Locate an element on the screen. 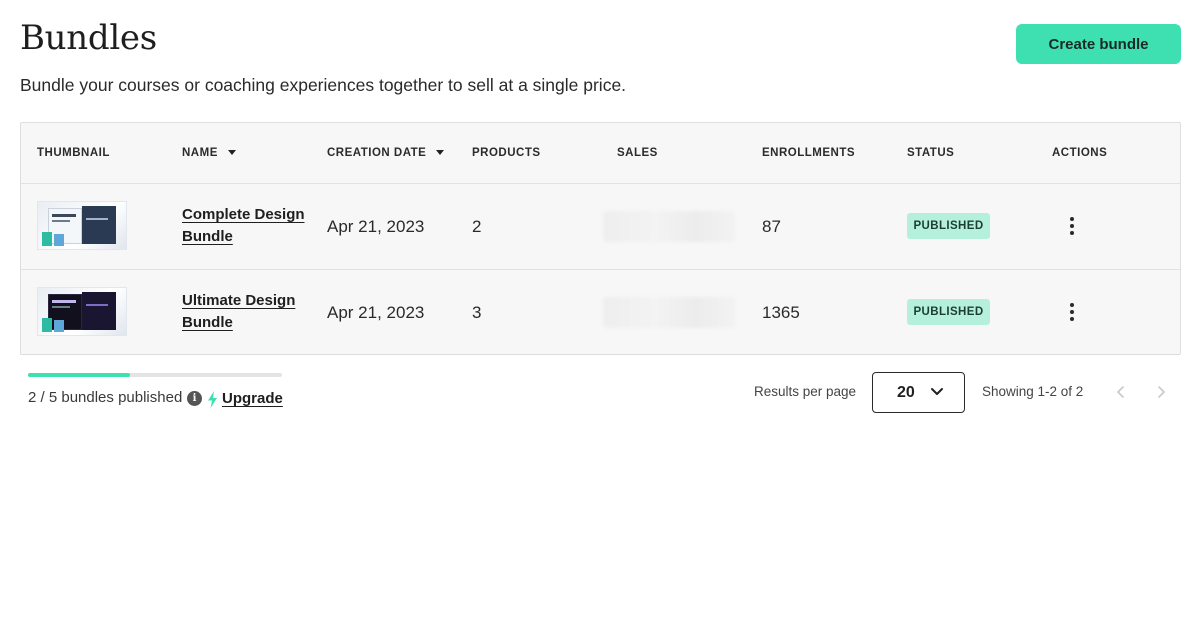 The width and height of the screenshot is (1200, 629). column-creation-date-sort: CREATION DATE is located at coordinates (386, 153).